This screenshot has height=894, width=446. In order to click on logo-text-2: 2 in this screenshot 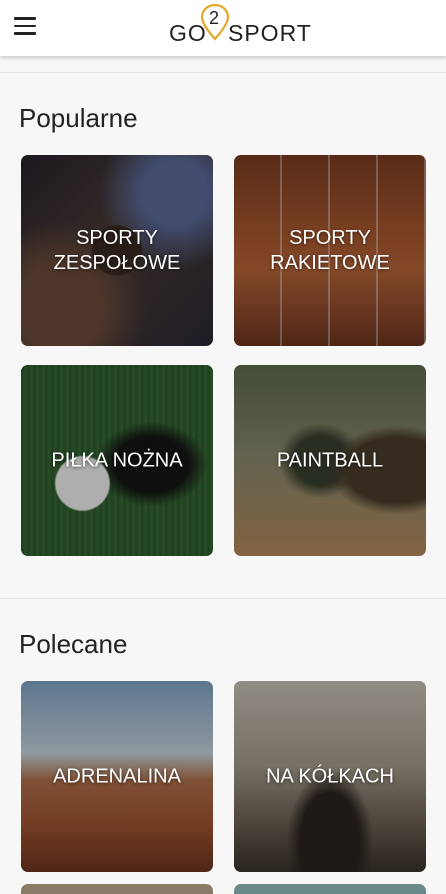, I will do `click(215, 18)`.